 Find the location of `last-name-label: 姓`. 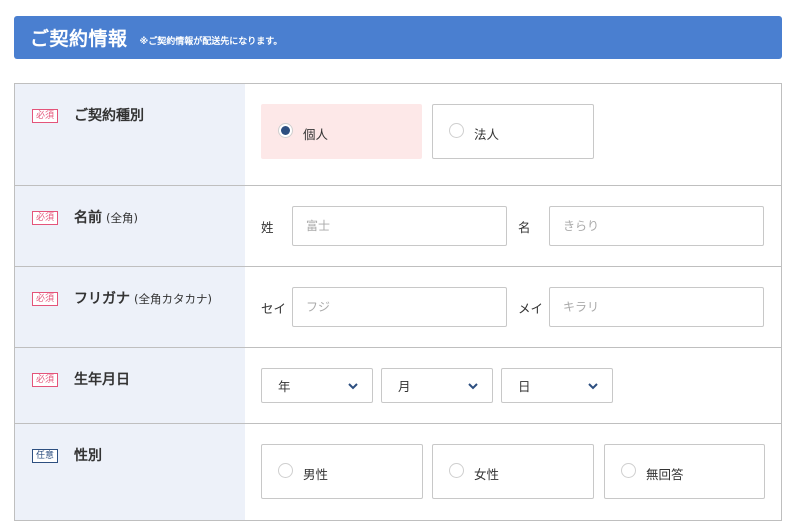

last-name-label: 姓 is located at coordinates (267, 227).